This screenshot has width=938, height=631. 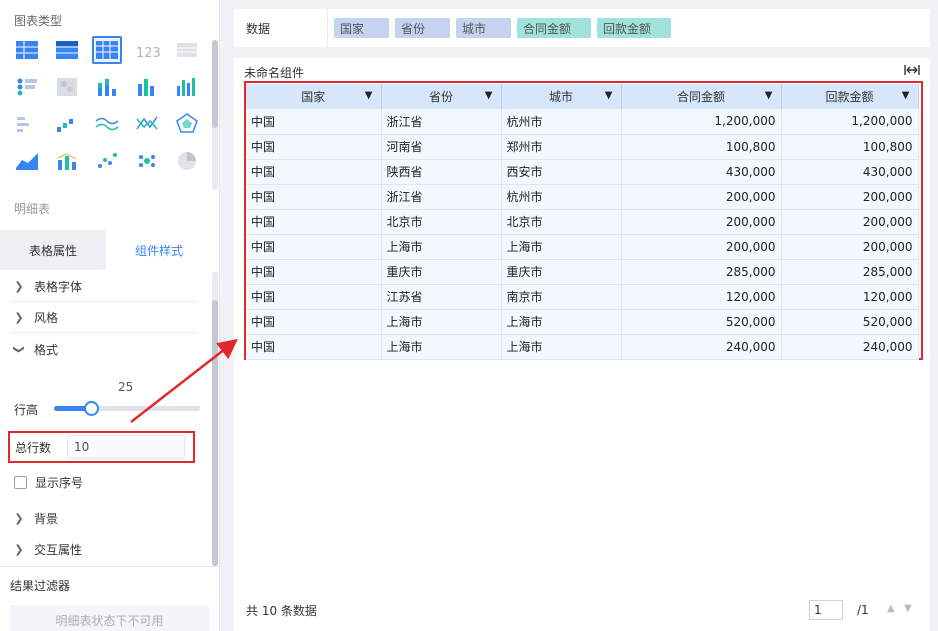 What do you see at coordinates (46, 349) in the screenshot?
I see `prop-format-label: 格式` at bounding box center [46, 349].